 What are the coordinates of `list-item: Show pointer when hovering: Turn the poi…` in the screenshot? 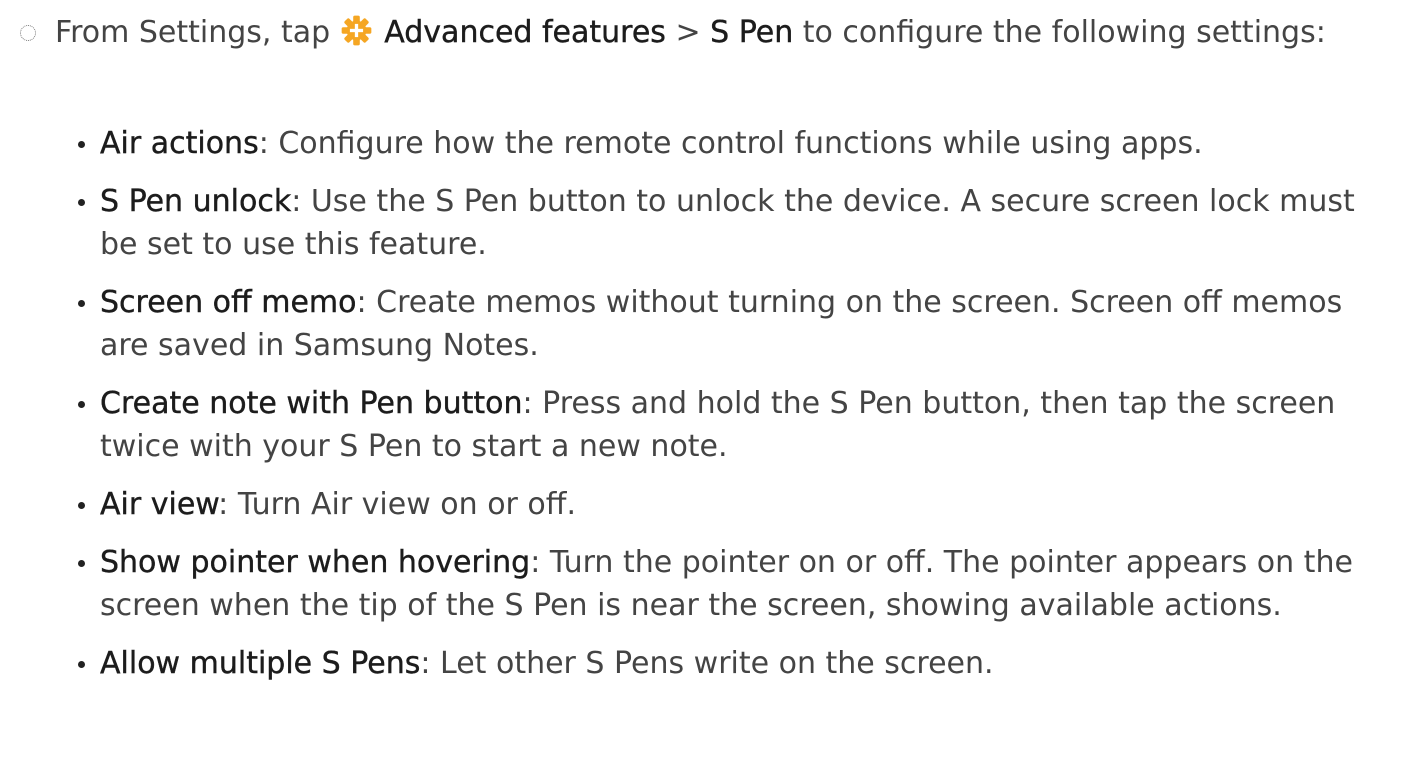 It's located at (739, 584).